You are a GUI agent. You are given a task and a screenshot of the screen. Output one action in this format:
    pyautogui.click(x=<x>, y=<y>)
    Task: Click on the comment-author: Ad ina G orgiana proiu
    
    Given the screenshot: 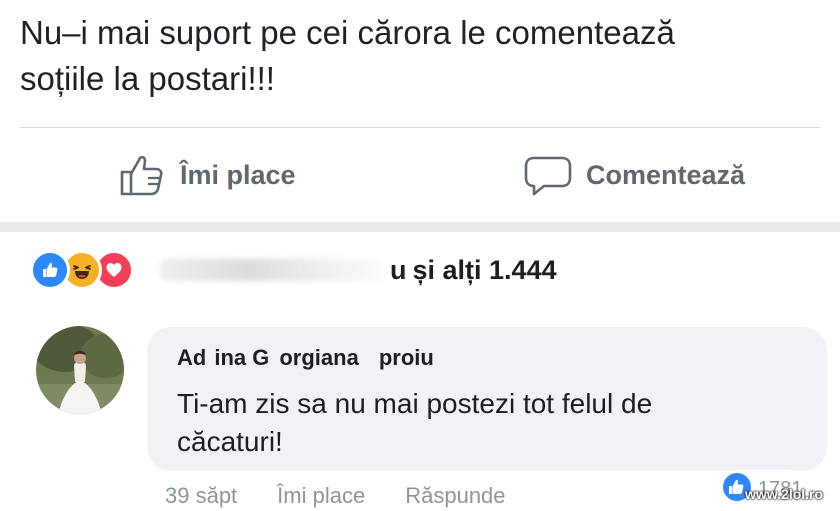 What is the action you would take?
    pyautogui.click(x=305, y=358)
    